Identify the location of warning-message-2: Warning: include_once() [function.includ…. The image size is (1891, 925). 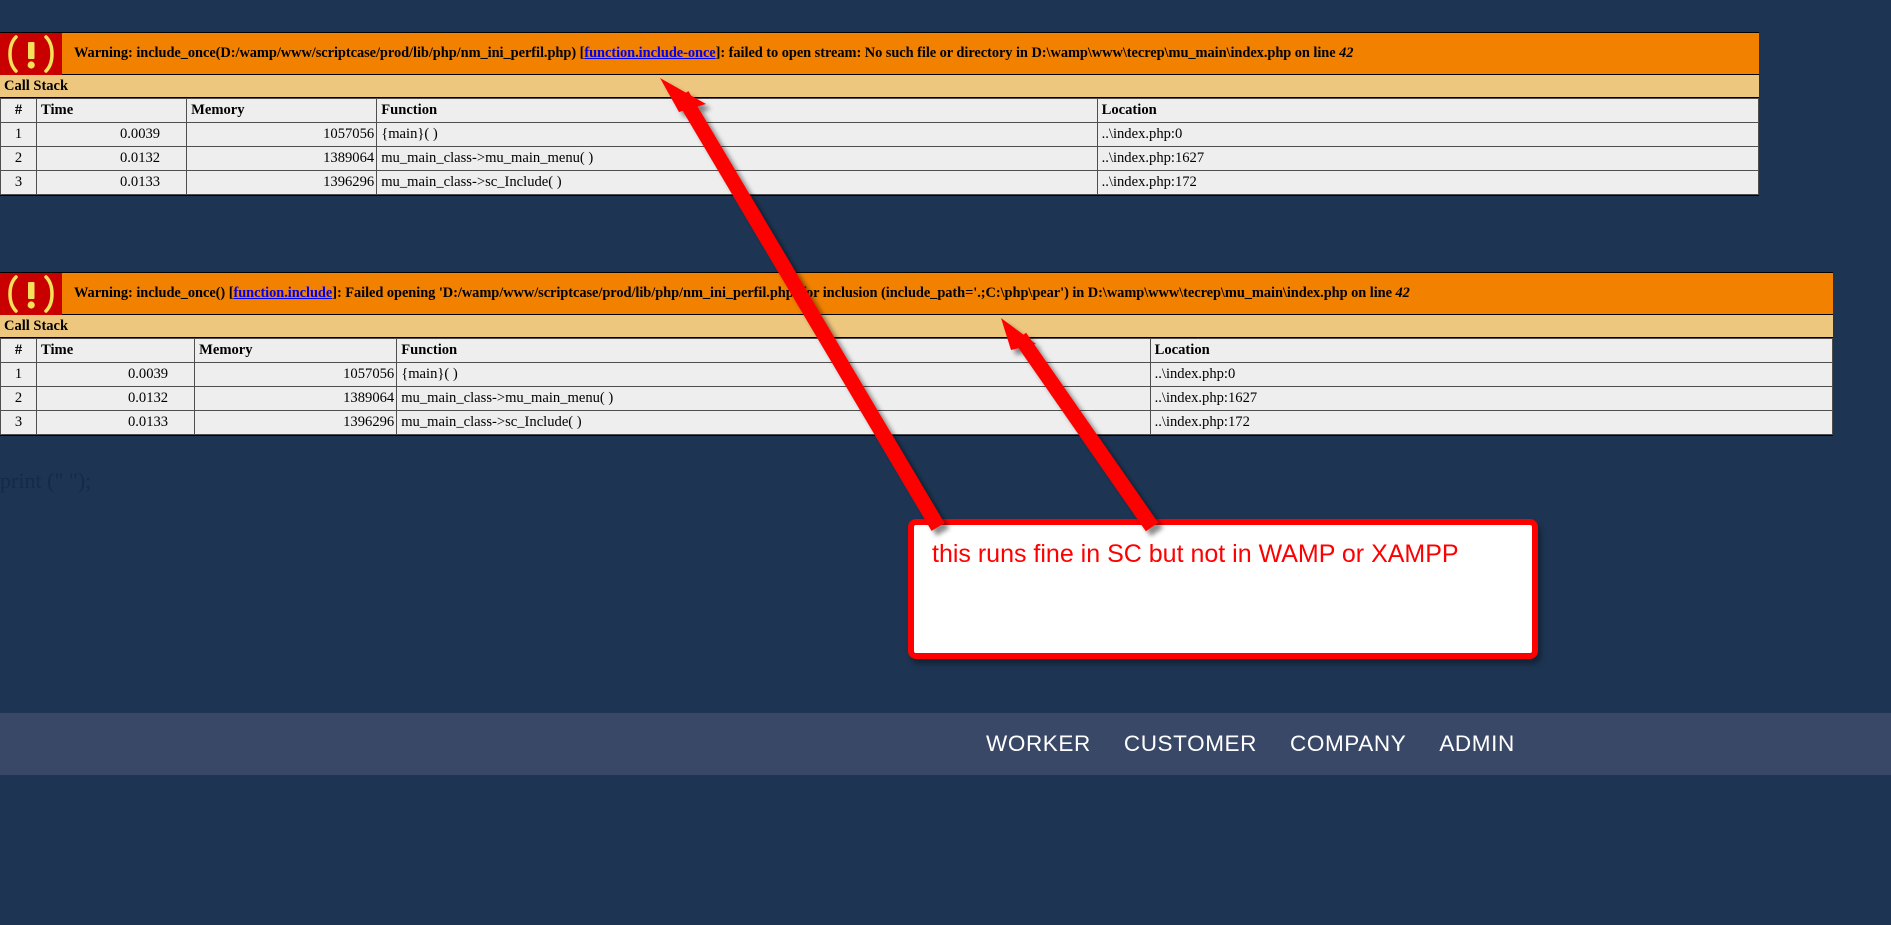
(736, 293).